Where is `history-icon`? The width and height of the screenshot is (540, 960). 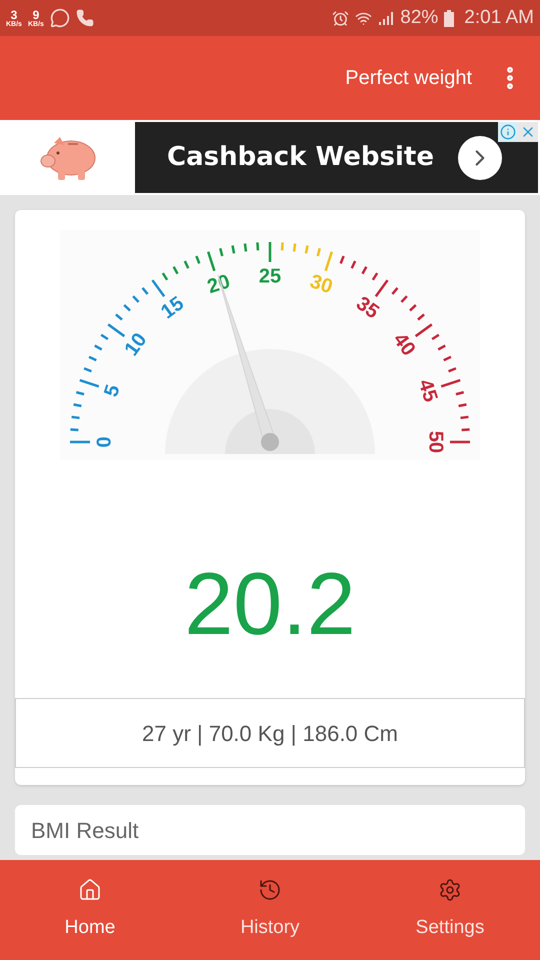
history-icon is located at coordinates (270, 890).